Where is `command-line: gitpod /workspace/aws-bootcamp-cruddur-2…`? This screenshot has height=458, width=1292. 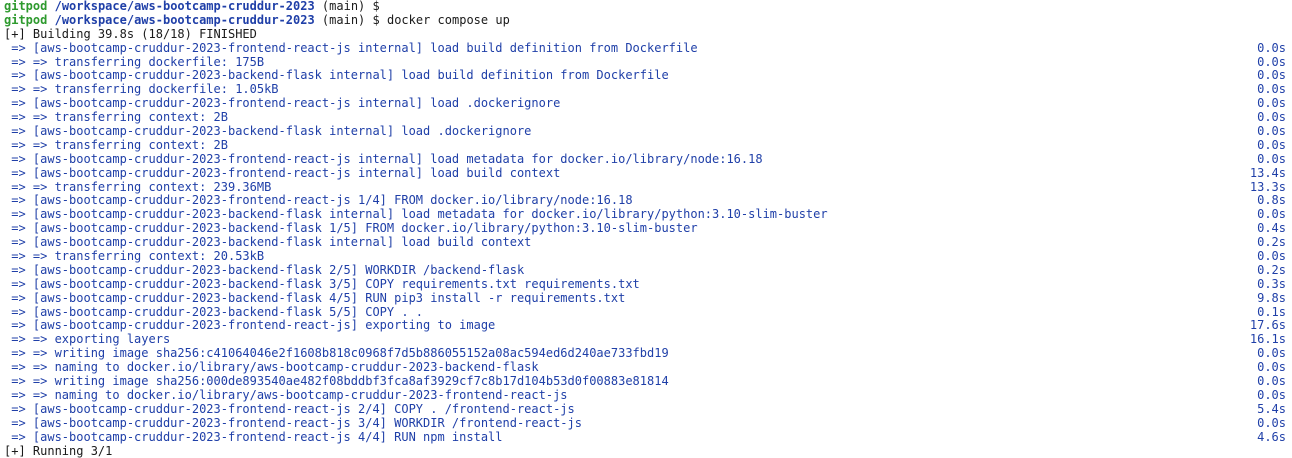
command-line: gitpod /workspace/aws-bootcamp-cruddur-2… is located at coordinates (647, 20).